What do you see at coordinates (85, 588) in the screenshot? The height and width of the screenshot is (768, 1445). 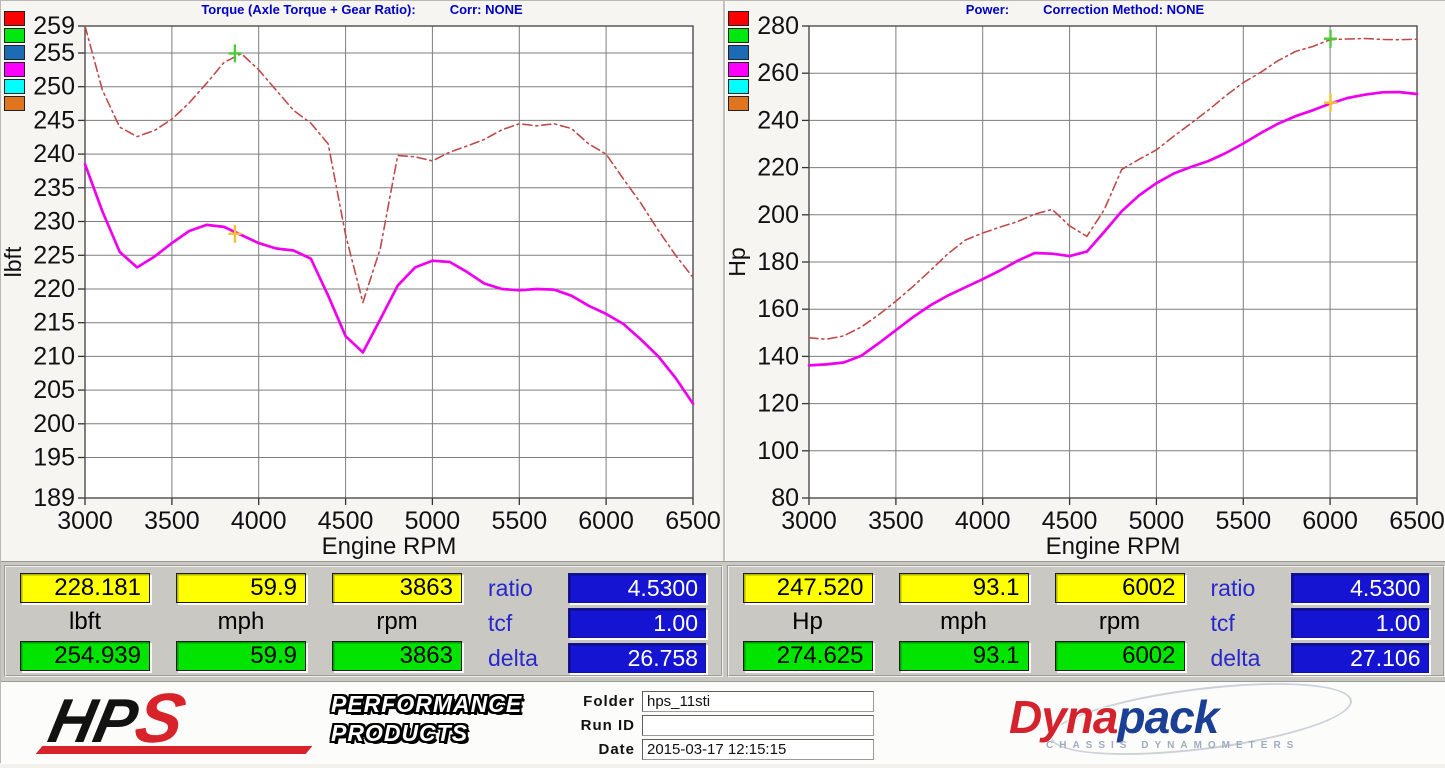 I see `torque-cursor-value: 228.181` at bounding box center [85, 588].